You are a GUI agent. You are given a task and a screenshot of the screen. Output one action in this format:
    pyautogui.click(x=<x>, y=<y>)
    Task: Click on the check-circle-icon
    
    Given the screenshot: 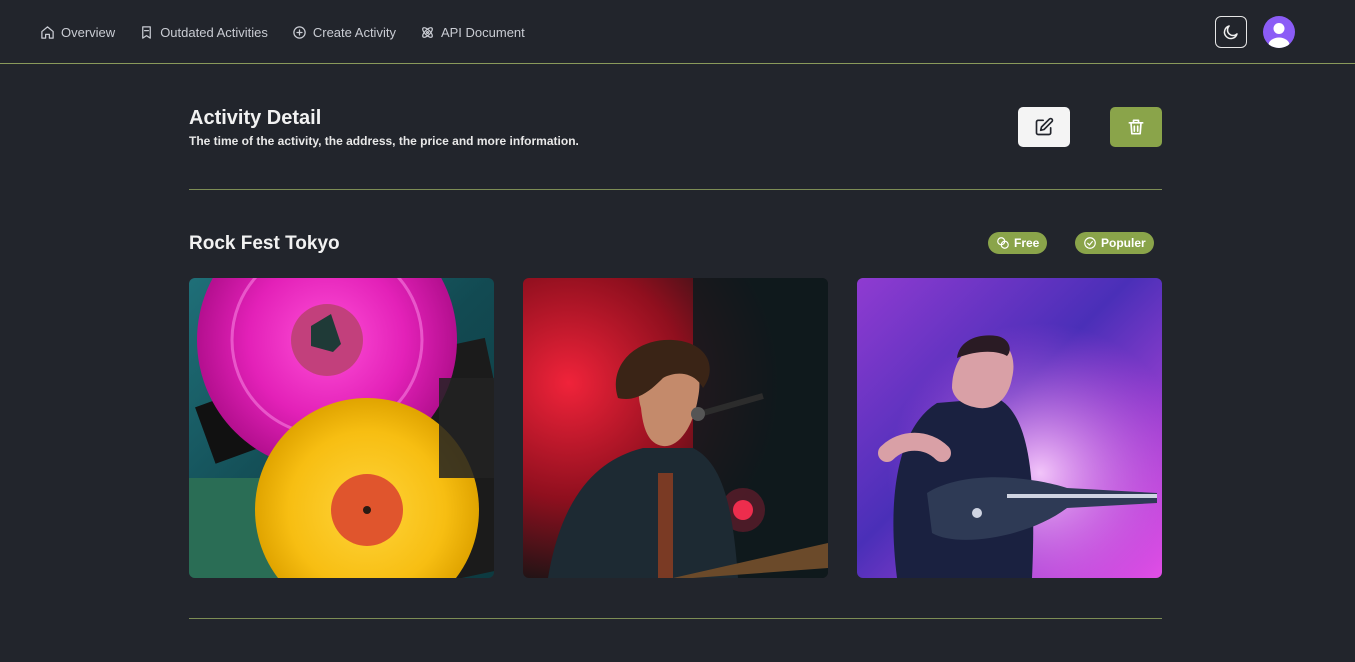 What is the action you would take?
    pyautogui.click(x=1090, y=243)
    